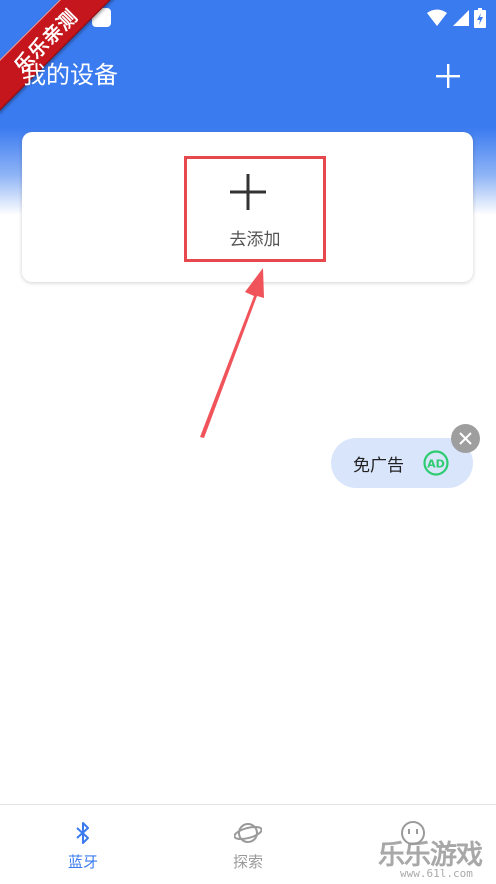  I want to click on nav-label-explore: 探索, so click(247, 862).